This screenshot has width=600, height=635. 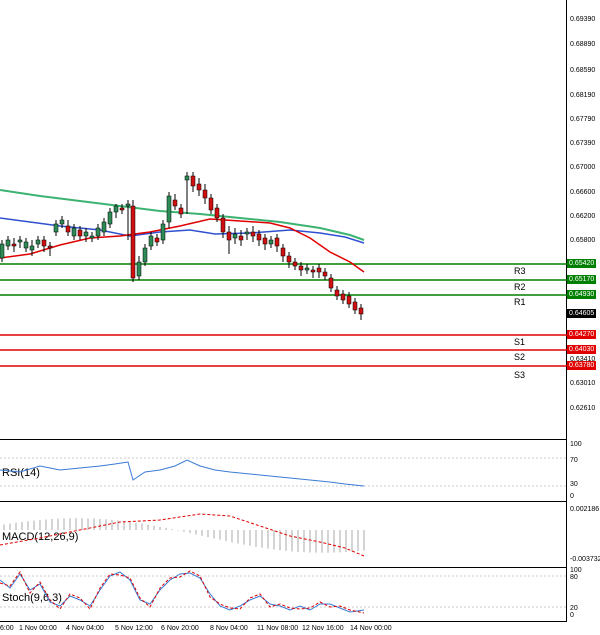 What do you see at coordinates (182, 535) in the screenshot?
I see `macd-signal-line` at bounding box center [182, 535].